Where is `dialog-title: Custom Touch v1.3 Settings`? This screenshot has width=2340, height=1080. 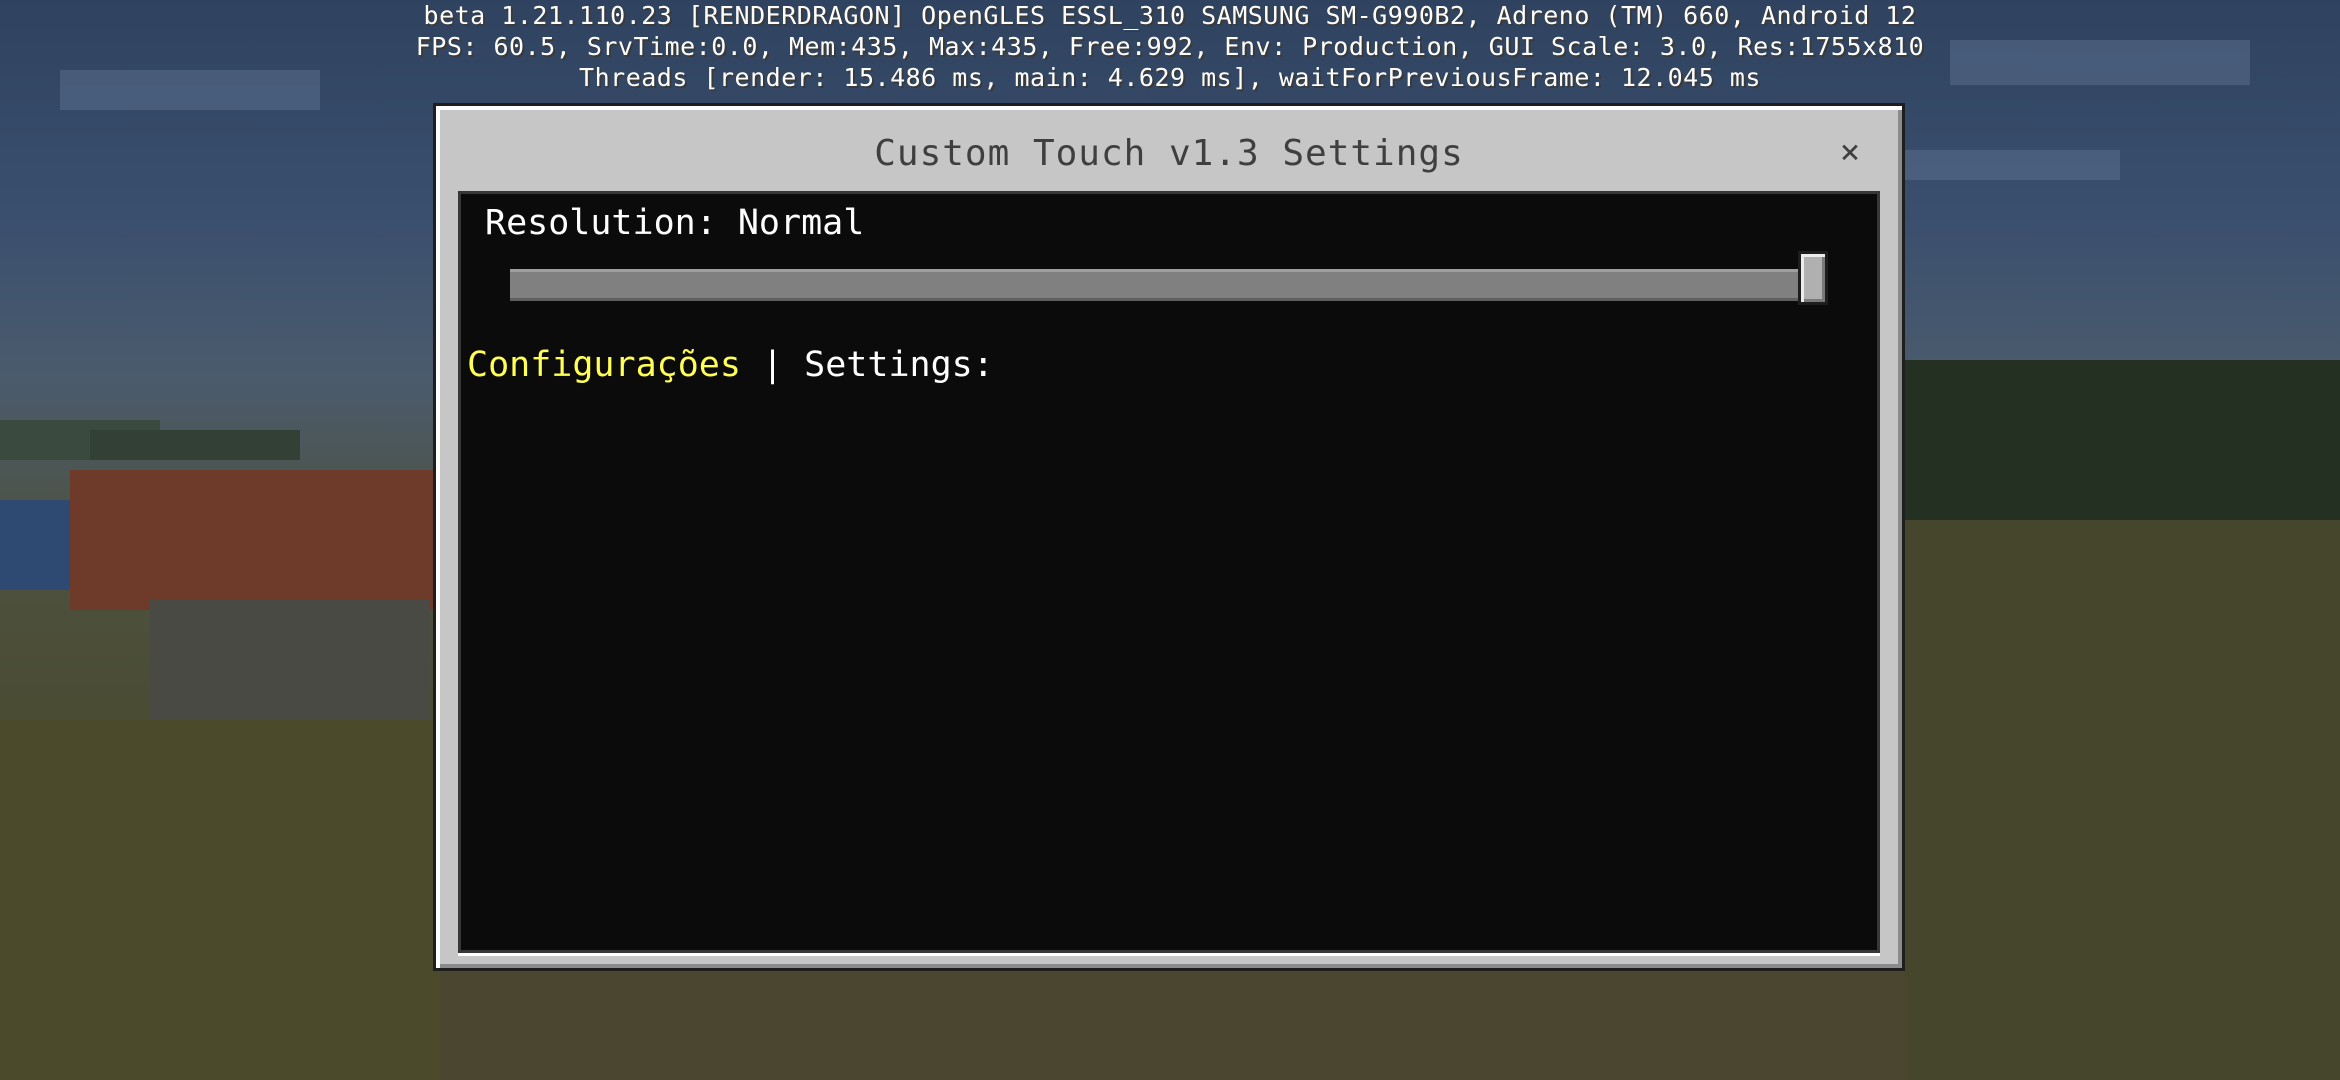 dialog-title: Custom Touch v1.3 Settings is located at coordinates (1169, 153).